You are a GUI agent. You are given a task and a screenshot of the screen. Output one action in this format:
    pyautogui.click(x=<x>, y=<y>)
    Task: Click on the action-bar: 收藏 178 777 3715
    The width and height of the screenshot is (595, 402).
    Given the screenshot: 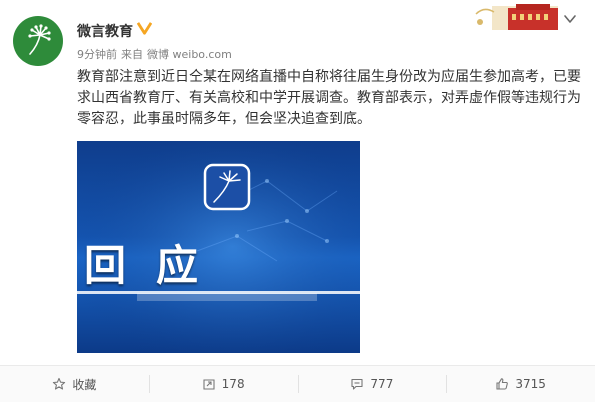 What is the action you would take?
    pyautogui.click(x=297, y=383)
    